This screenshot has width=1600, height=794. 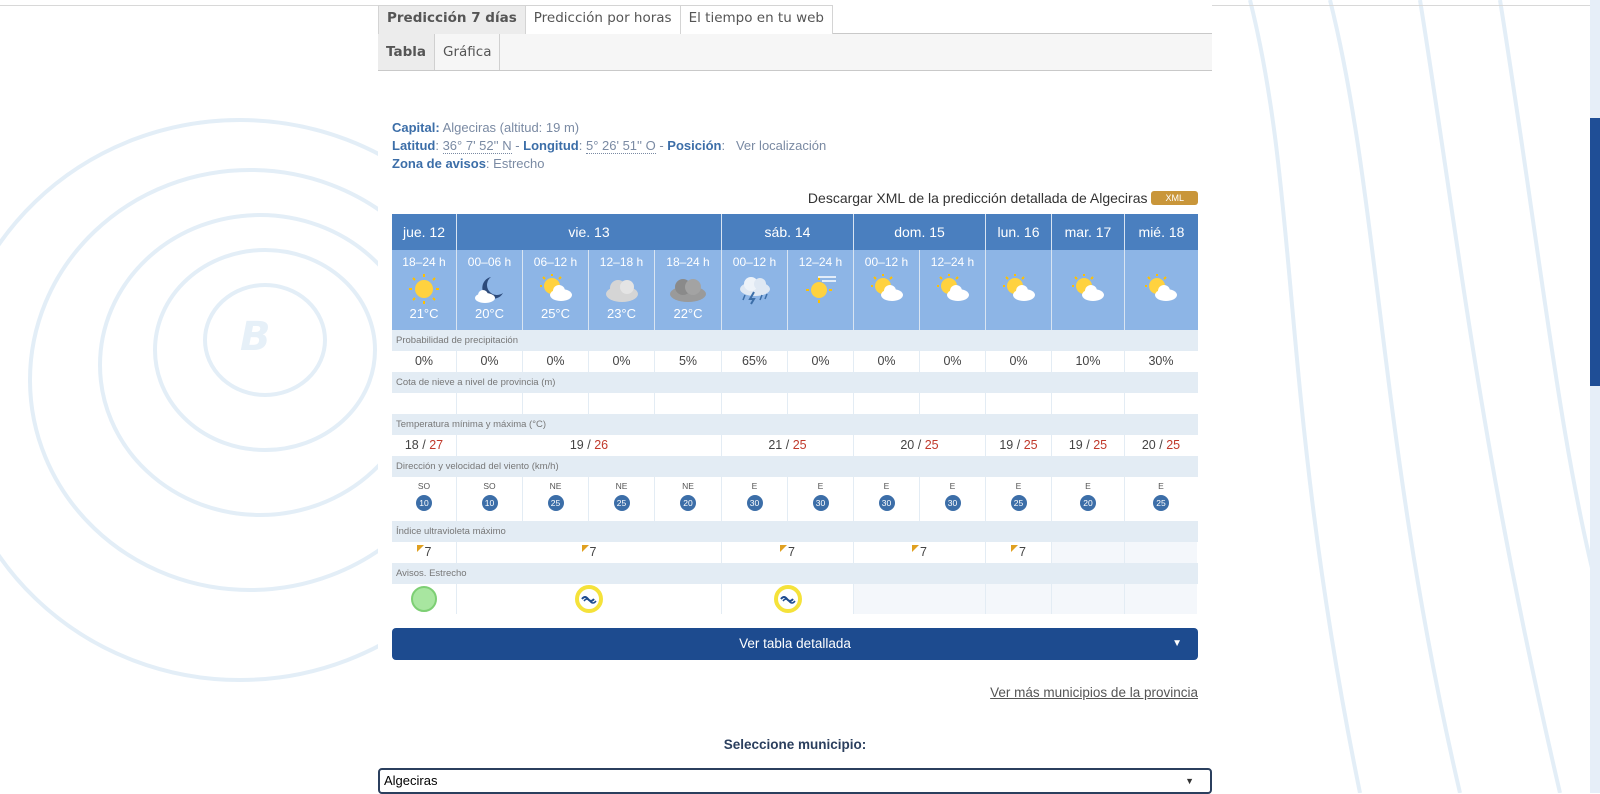 What do you see at coordinates (468, 52) in the screenshot?
I see `tab-chart: Gráfica` at bounding box center [468, 52].